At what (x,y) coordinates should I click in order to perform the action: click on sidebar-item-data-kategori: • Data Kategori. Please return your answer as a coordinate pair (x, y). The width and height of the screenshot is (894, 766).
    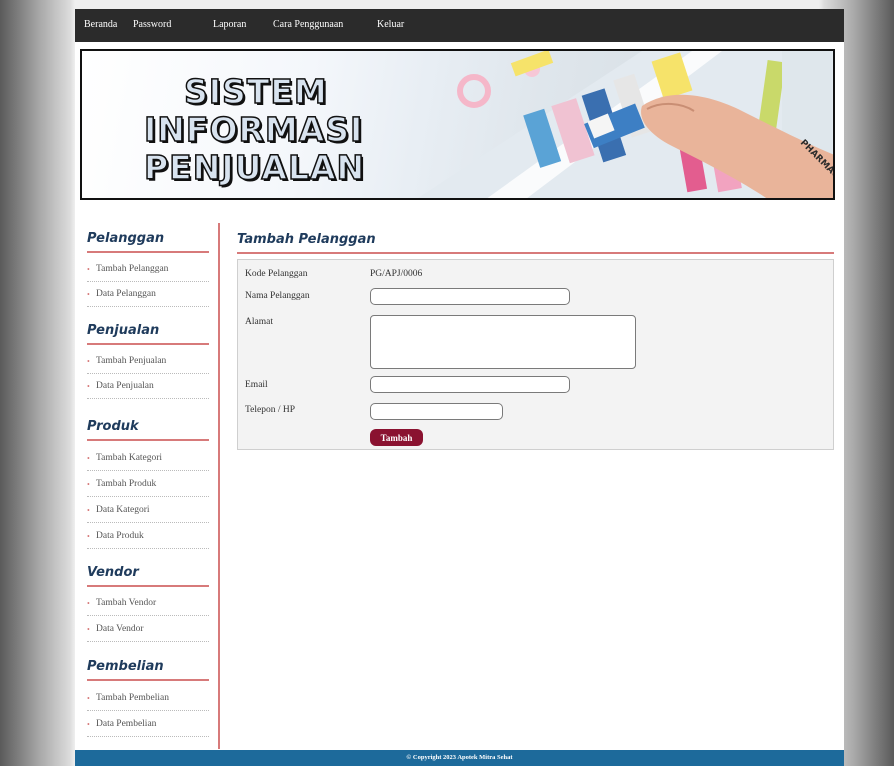
    Looking at the image, I should click on (148, 512).